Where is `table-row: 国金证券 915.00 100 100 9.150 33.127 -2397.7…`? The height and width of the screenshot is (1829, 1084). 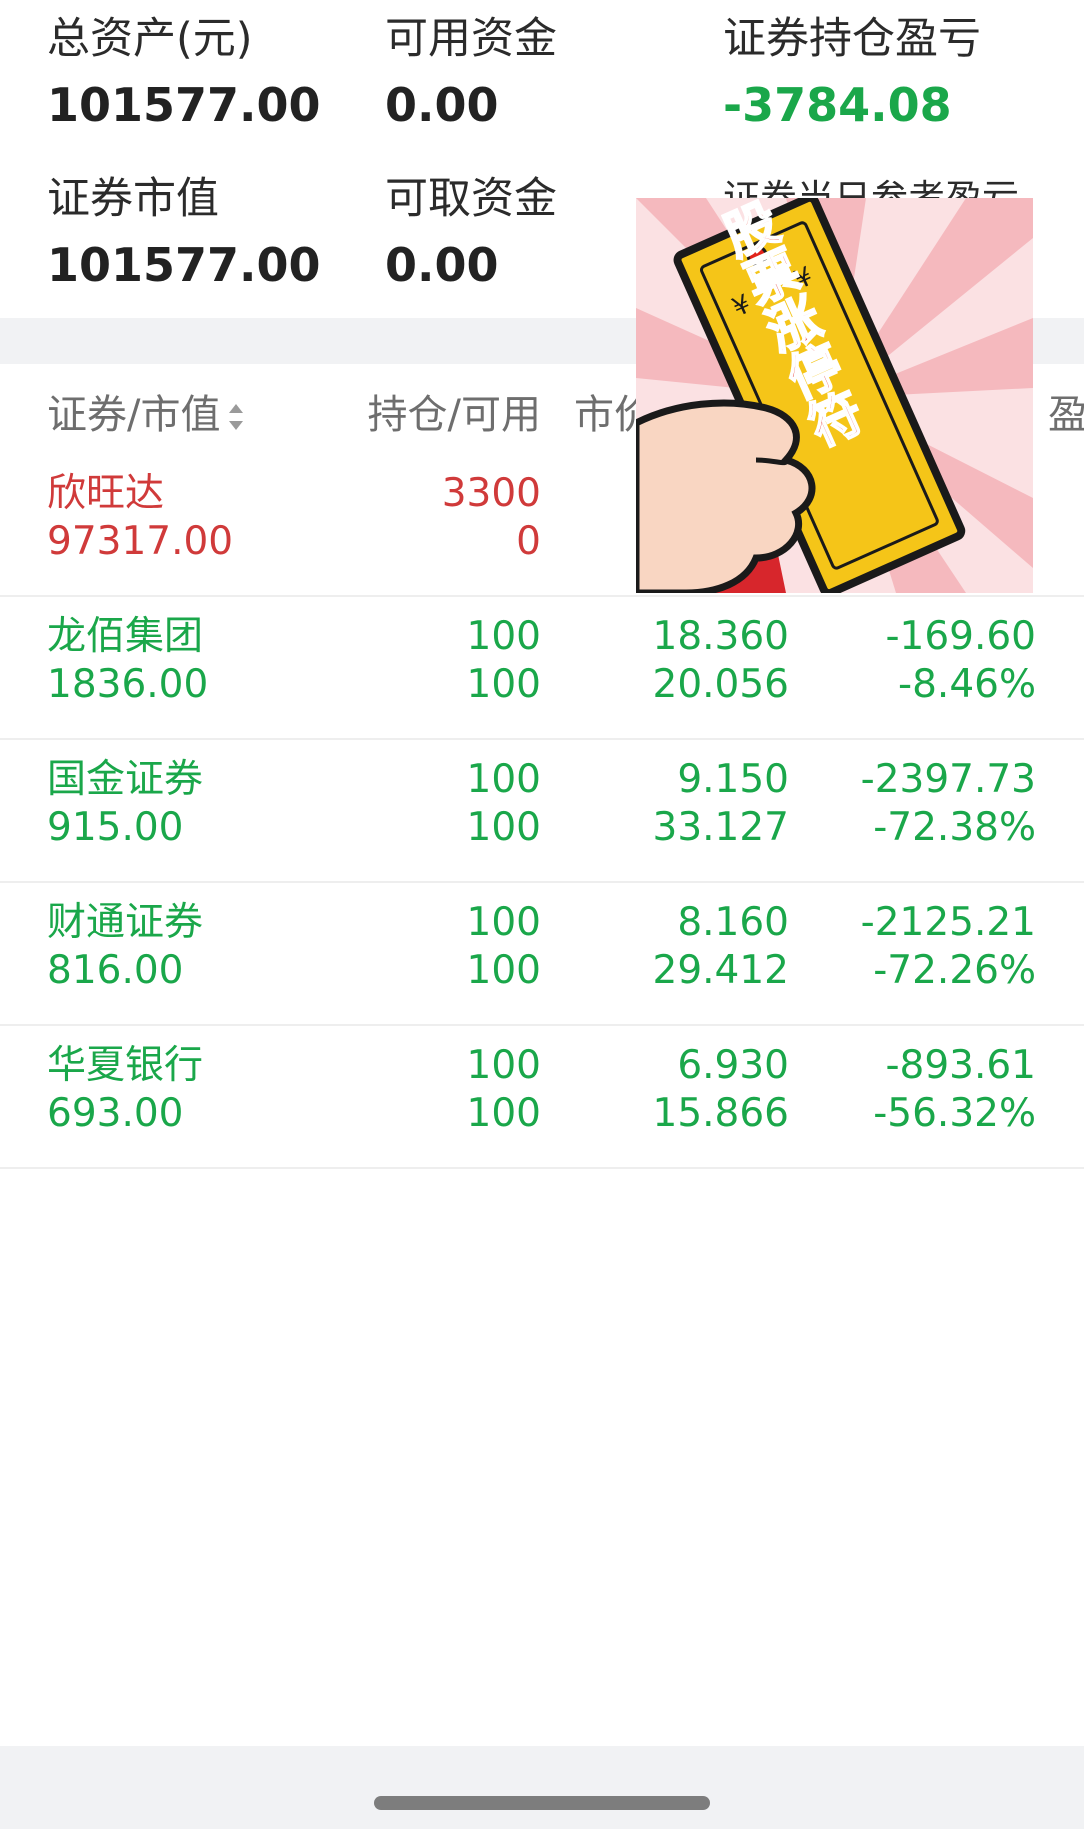
table-row: 国金证券 915.00 100 100 9.150 33.127 -2397.7… is located at coordinates (542, 810).